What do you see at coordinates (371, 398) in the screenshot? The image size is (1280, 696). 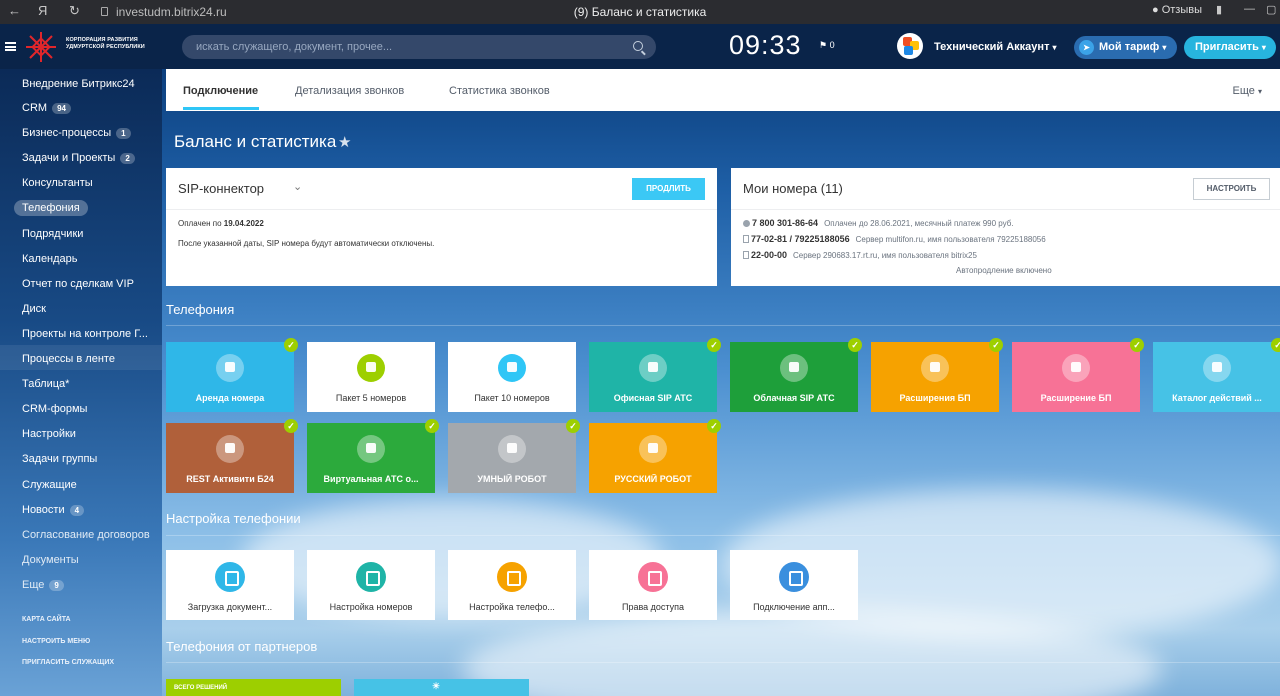 I see `app-tile-label: Пакет 5 номеров` at bounding box center [371, 398].